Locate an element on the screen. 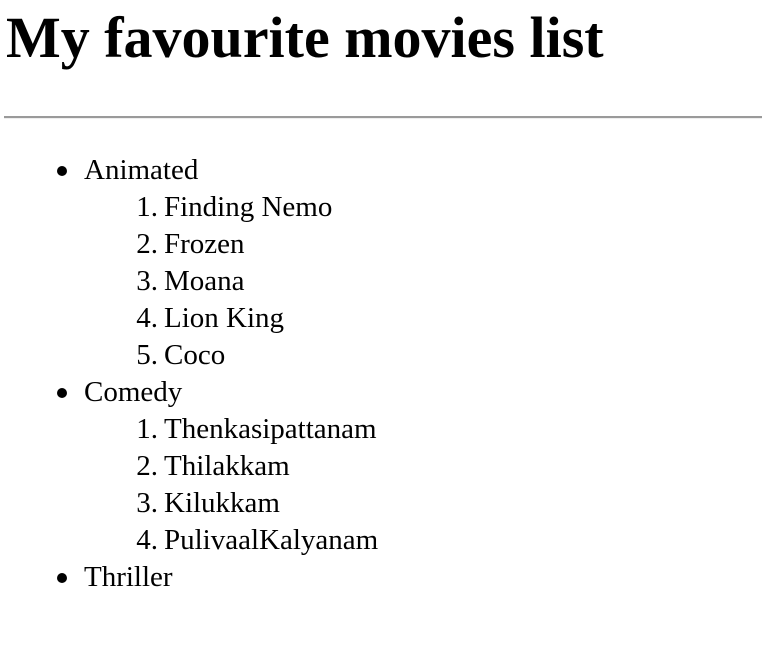  item-number: 5. is located at coordinates (147, 355).